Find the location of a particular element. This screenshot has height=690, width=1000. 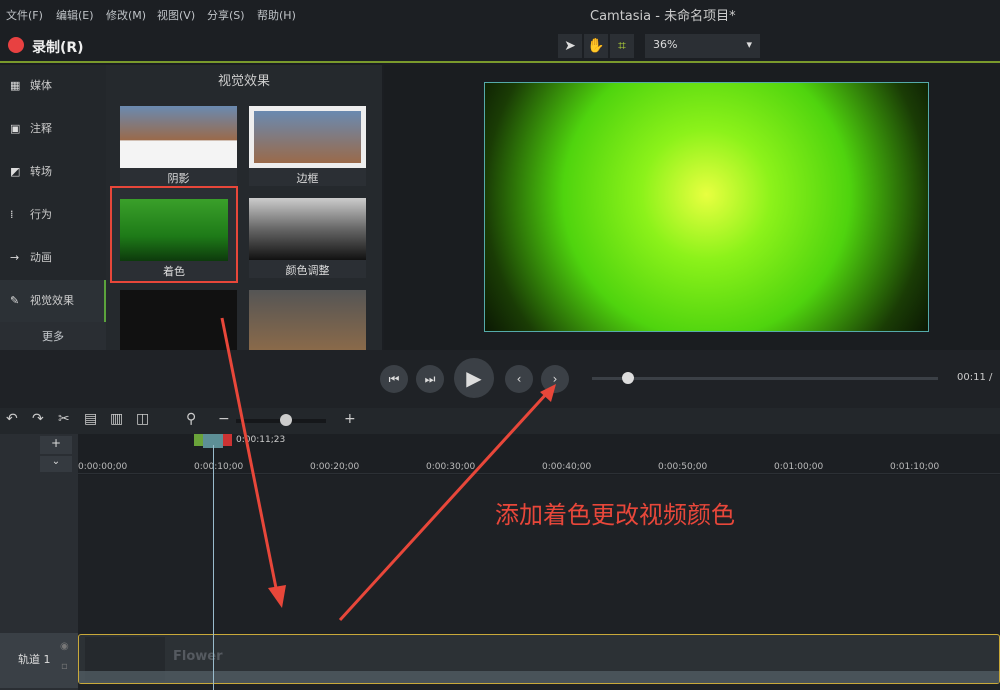

arrow-up is located at coordinates (444, 506).